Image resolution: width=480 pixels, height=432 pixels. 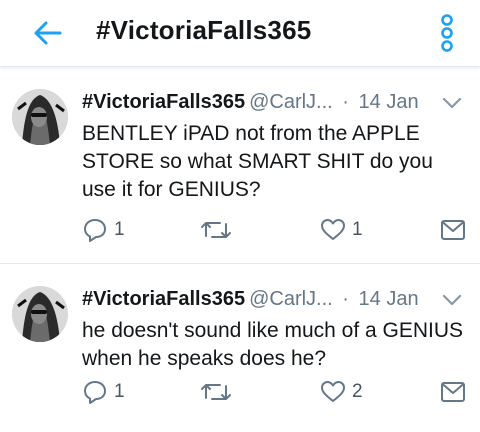 I want to click on like-count: 1, so click(x=357, y=229).